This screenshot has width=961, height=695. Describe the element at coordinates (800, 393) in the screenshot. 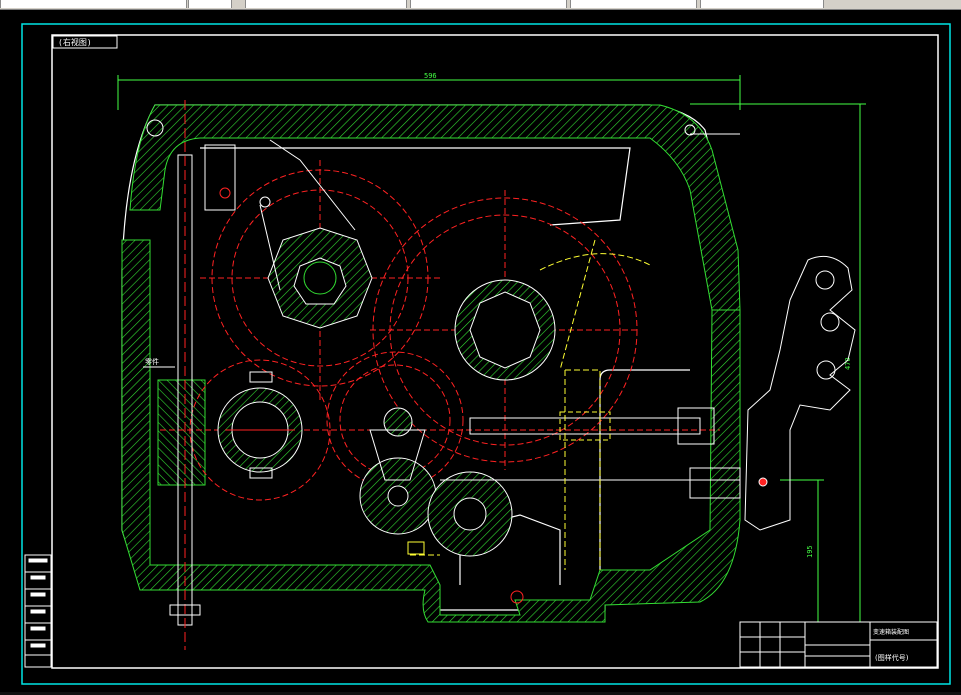

I see `shift-lever` at that location.